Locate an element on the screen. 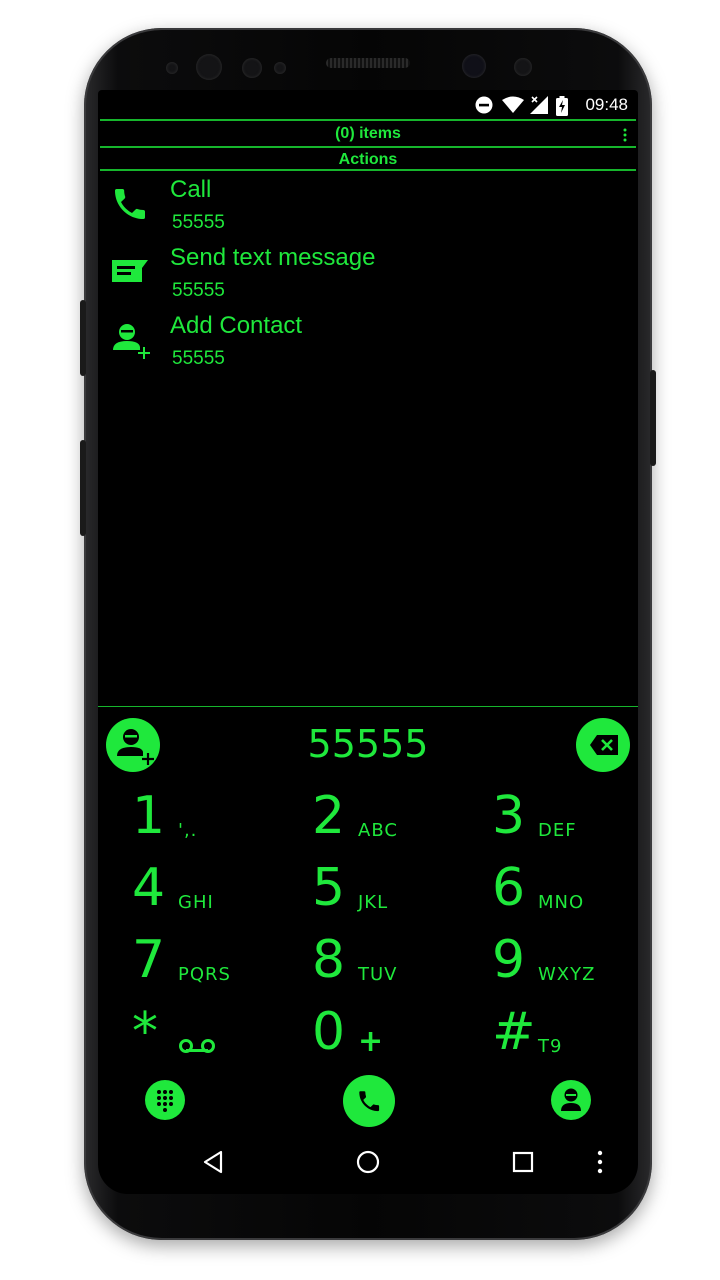 The height and width of the screenshot is (1280, 720). dialpad-divider is located at coordinates (368, 706).